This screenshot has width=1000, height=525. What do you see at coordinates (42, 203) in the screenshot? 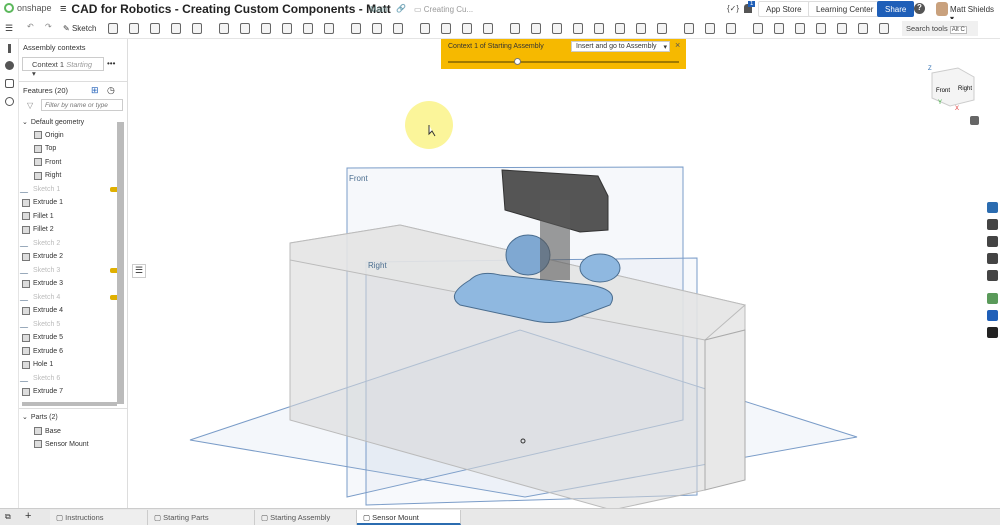
I see `feature-item: Extrude 1` at bounding box center [42, 203].